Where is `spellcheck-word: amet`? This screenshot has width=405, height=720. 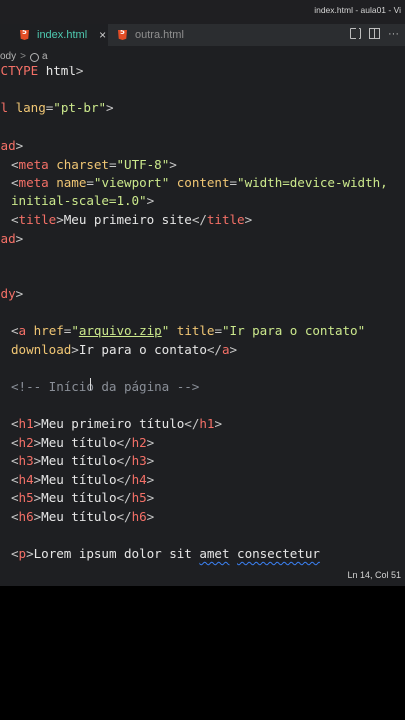 spellcheck-word: amet is located at coordinates (214, 553).